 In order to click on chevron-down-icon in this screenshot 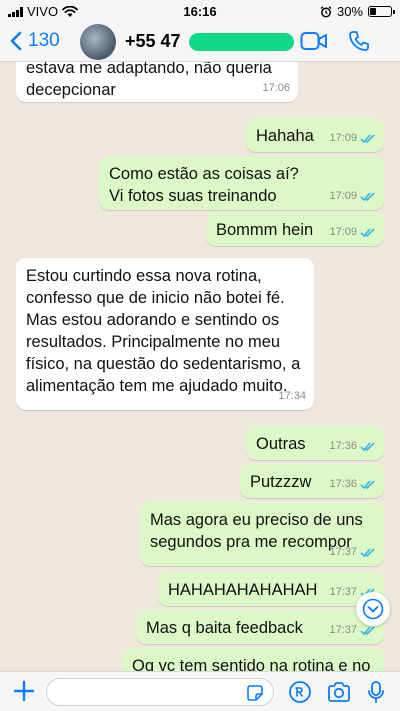, I will do `click(373, 609)`.